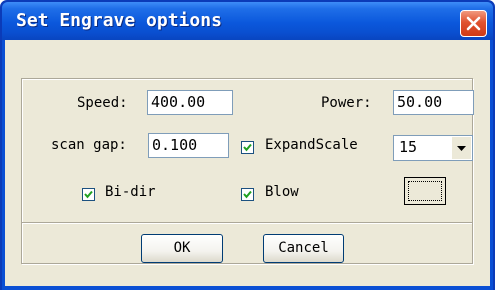 The image size is (499, 296). What do you see at coordinates (311, 145) in the screenshot?
I see `expand-scale-label: ExpandScale` at bounding box center [311, 145].